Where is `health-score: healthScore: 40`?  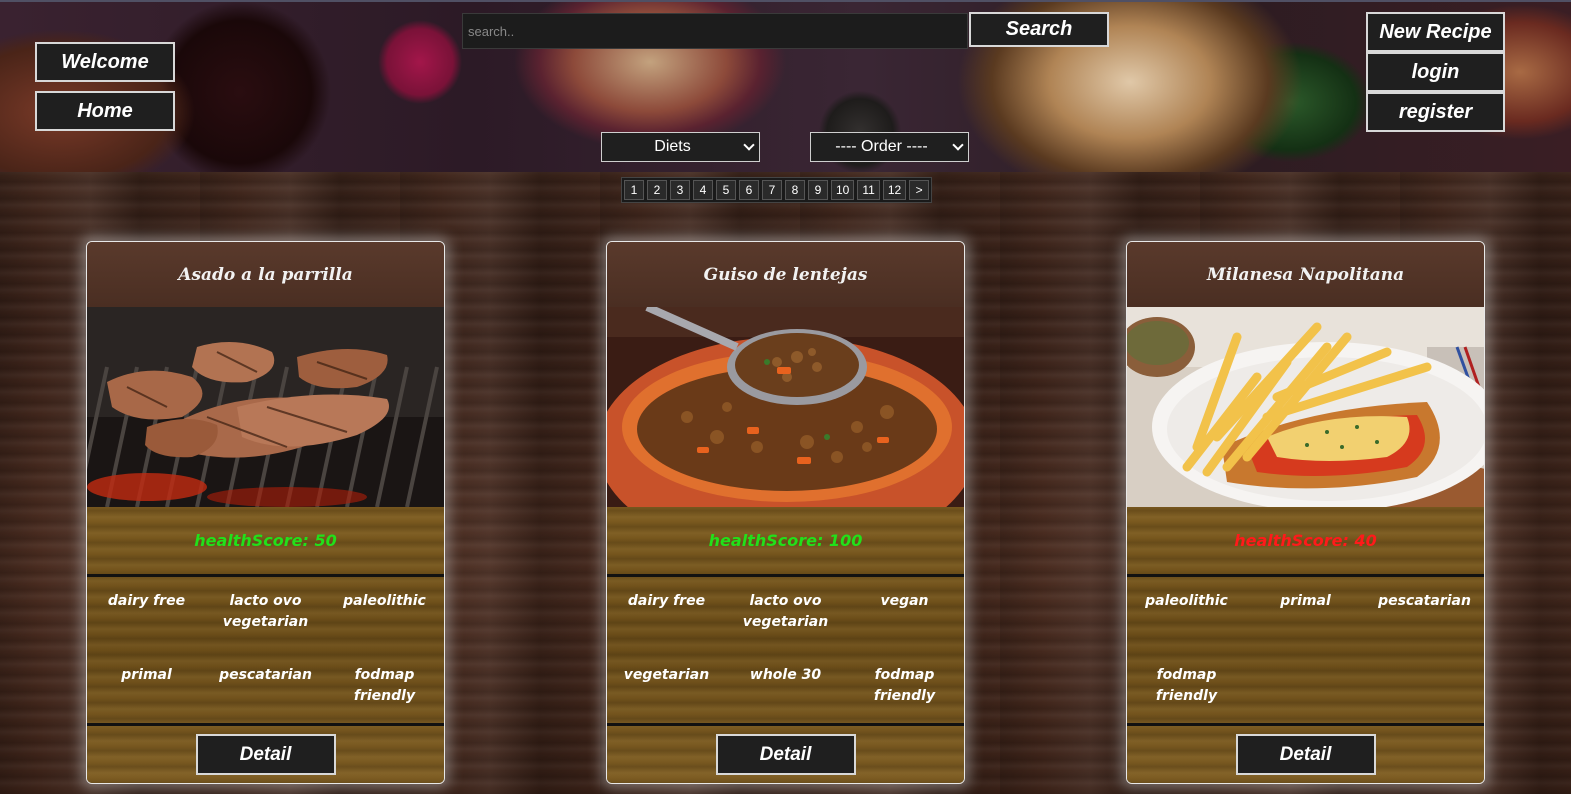 health-score: healthScore: 40 is located at coordinates (1305, 542).